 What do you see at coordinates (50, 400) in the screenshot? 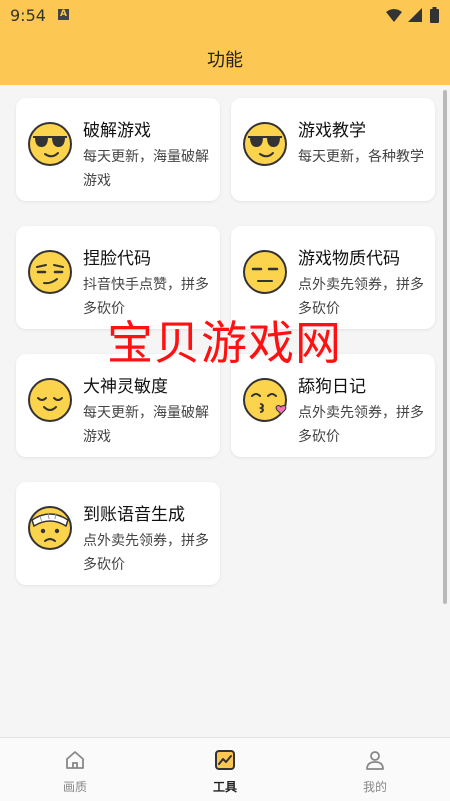
I see `relieved-face-icon` at bounding box center [50, 400].